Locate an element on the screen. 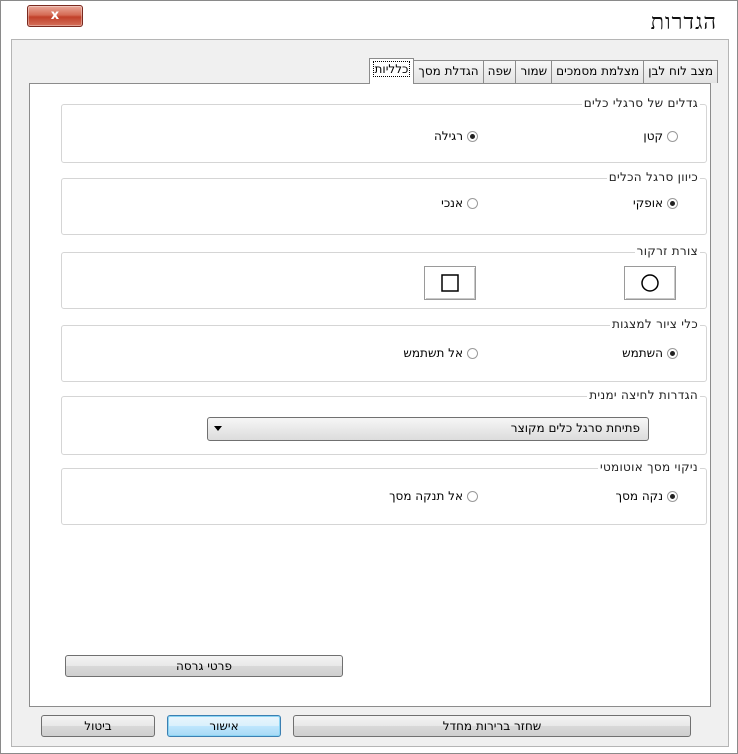 The height and width of the screenshot is (754, 738). radio-normal: רגילה is located at coordinates (456, 136).